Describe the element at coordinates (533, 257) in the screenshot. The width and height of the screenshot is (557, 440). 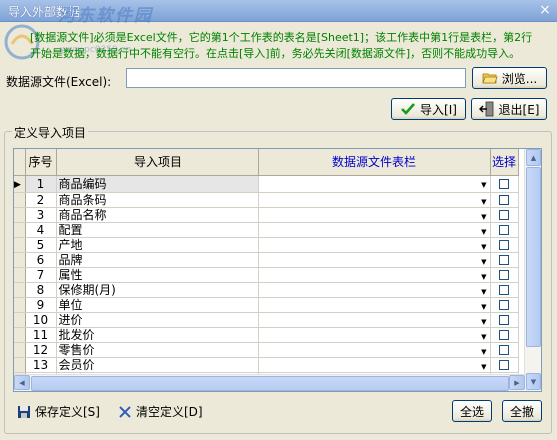
I see `vertical-scroll-thumb` at that location.